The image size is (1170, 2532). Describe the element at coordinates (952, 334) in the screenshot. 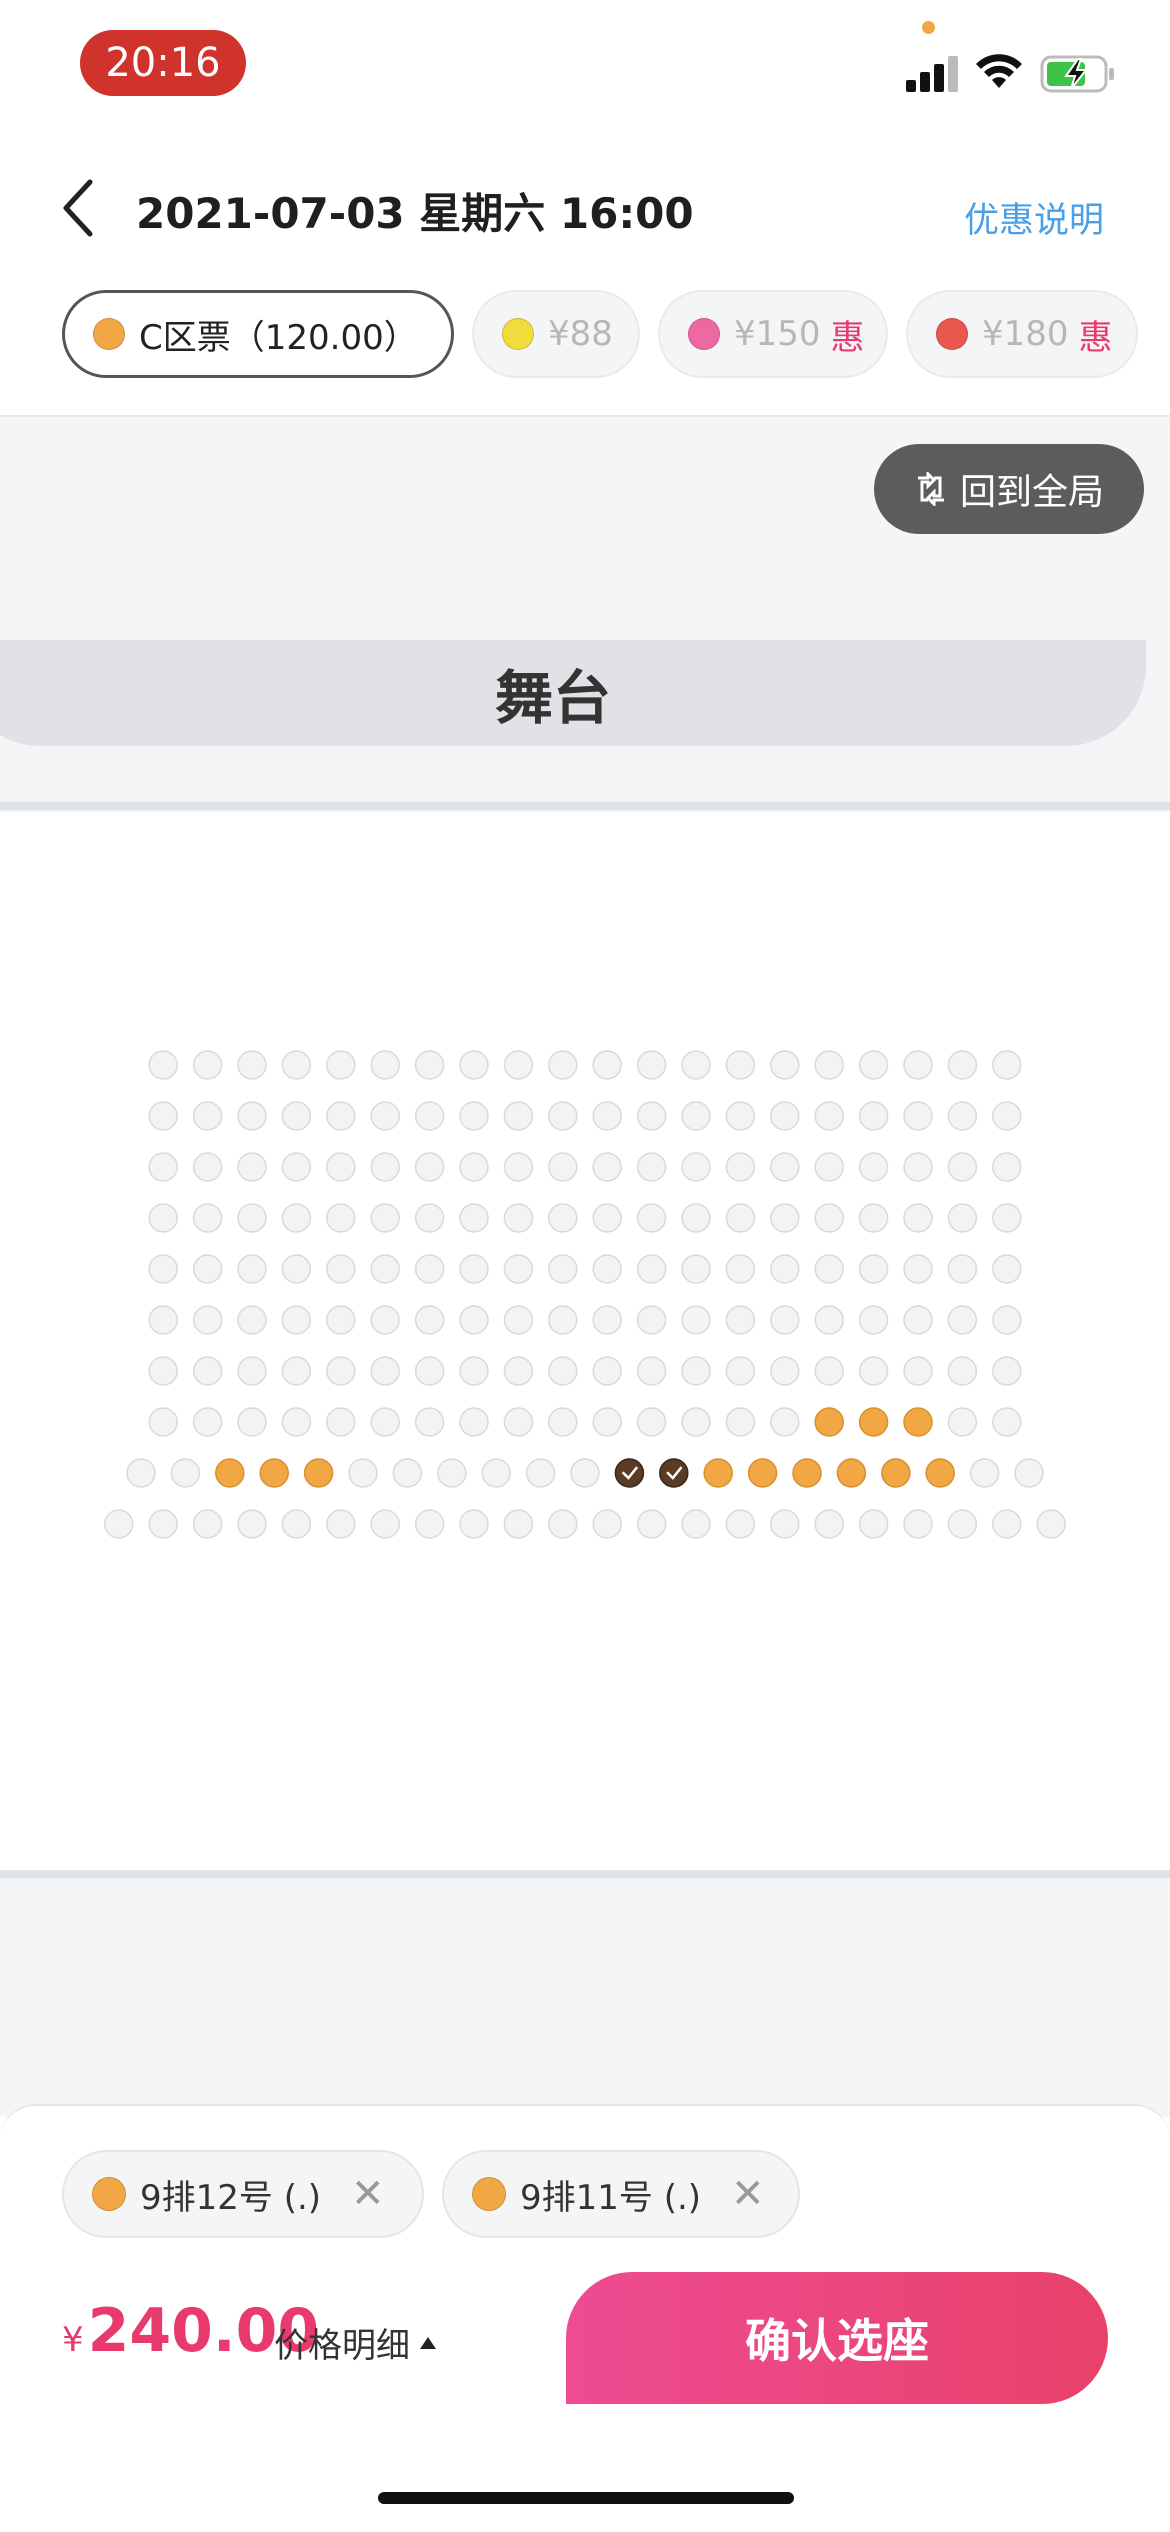

I see `tab-color-dot` at that location.